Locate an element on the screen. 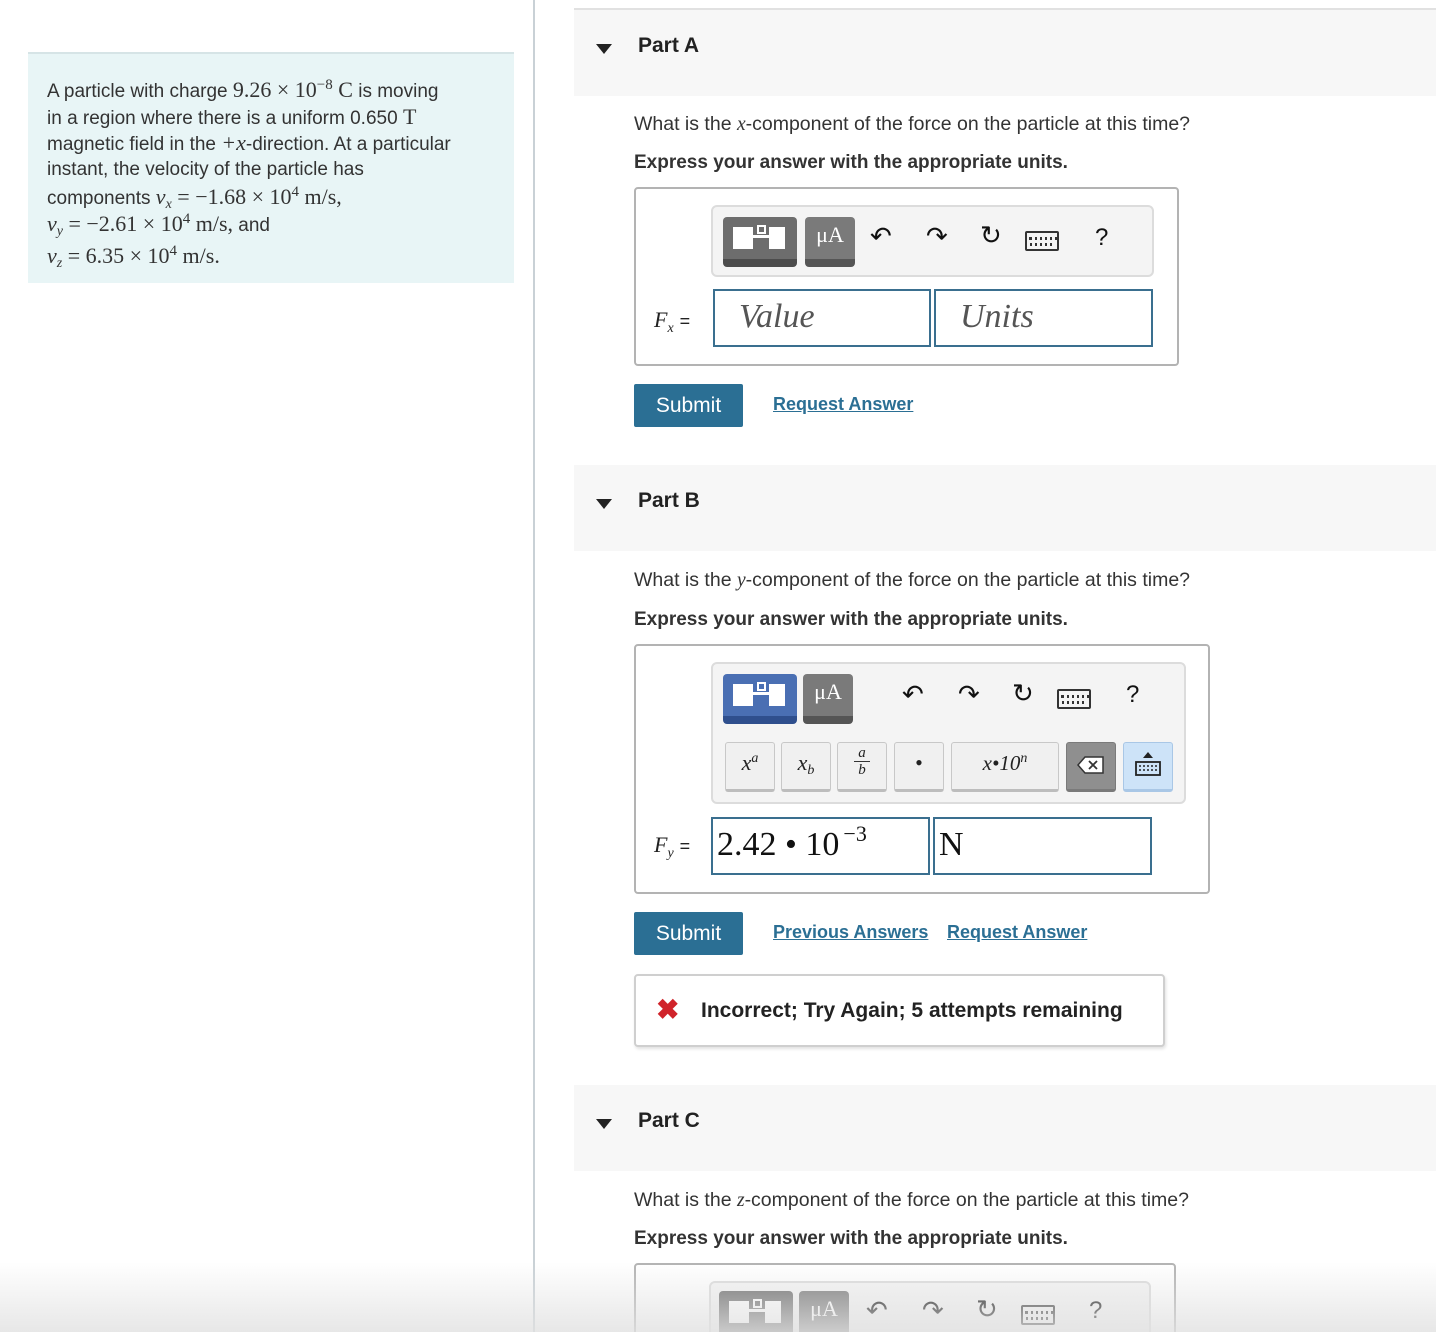 This screenshot has width=1436, height=1332. problem-line-6: vy = −2.61 × 104 m/s, and is located at coordinates (158, 224).